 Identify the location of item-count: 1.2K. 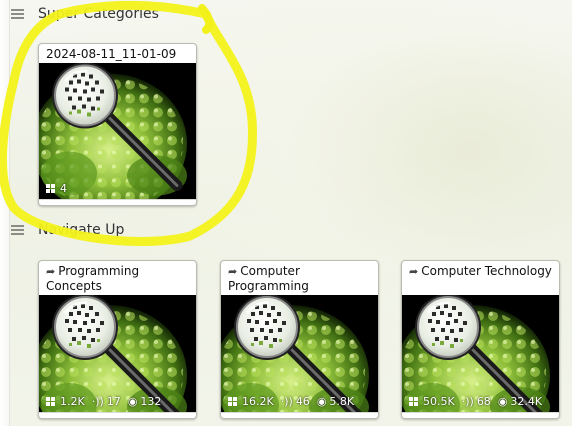
(72, 401).